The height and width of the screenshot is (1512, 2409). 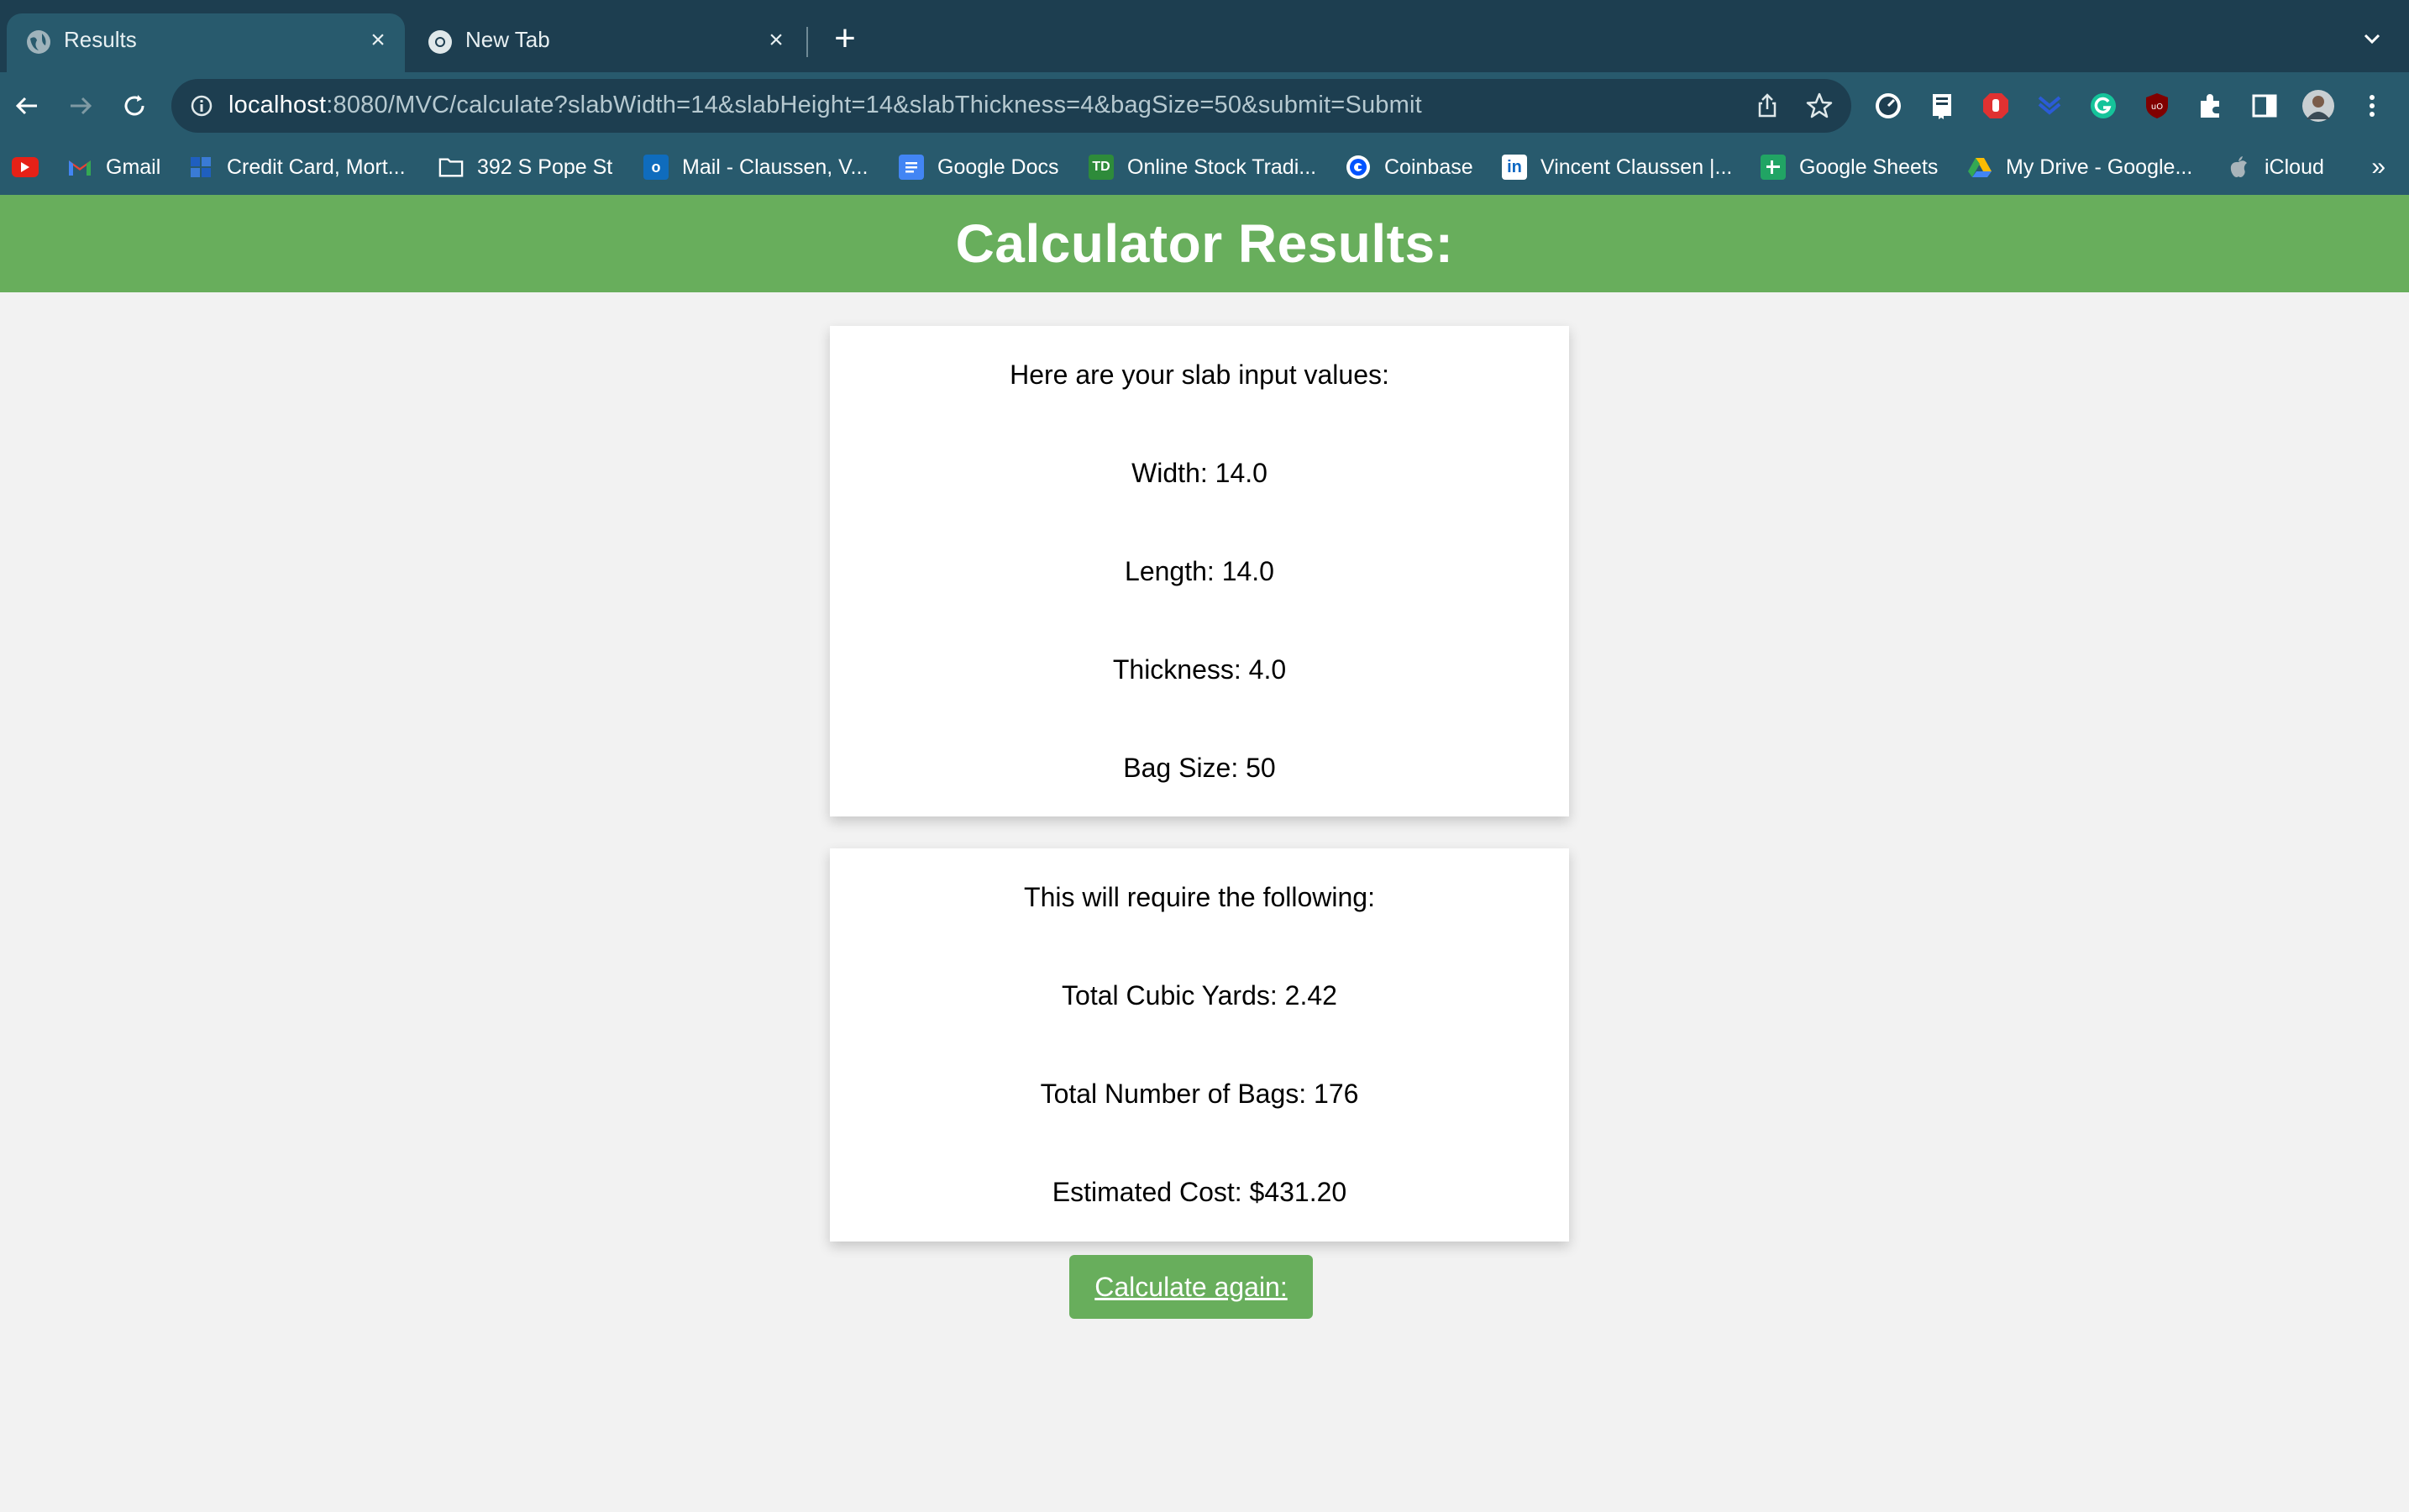 I want to click on bookmark-392-s-pope-st: 392 S Pope St, so click(x=525, y=167).